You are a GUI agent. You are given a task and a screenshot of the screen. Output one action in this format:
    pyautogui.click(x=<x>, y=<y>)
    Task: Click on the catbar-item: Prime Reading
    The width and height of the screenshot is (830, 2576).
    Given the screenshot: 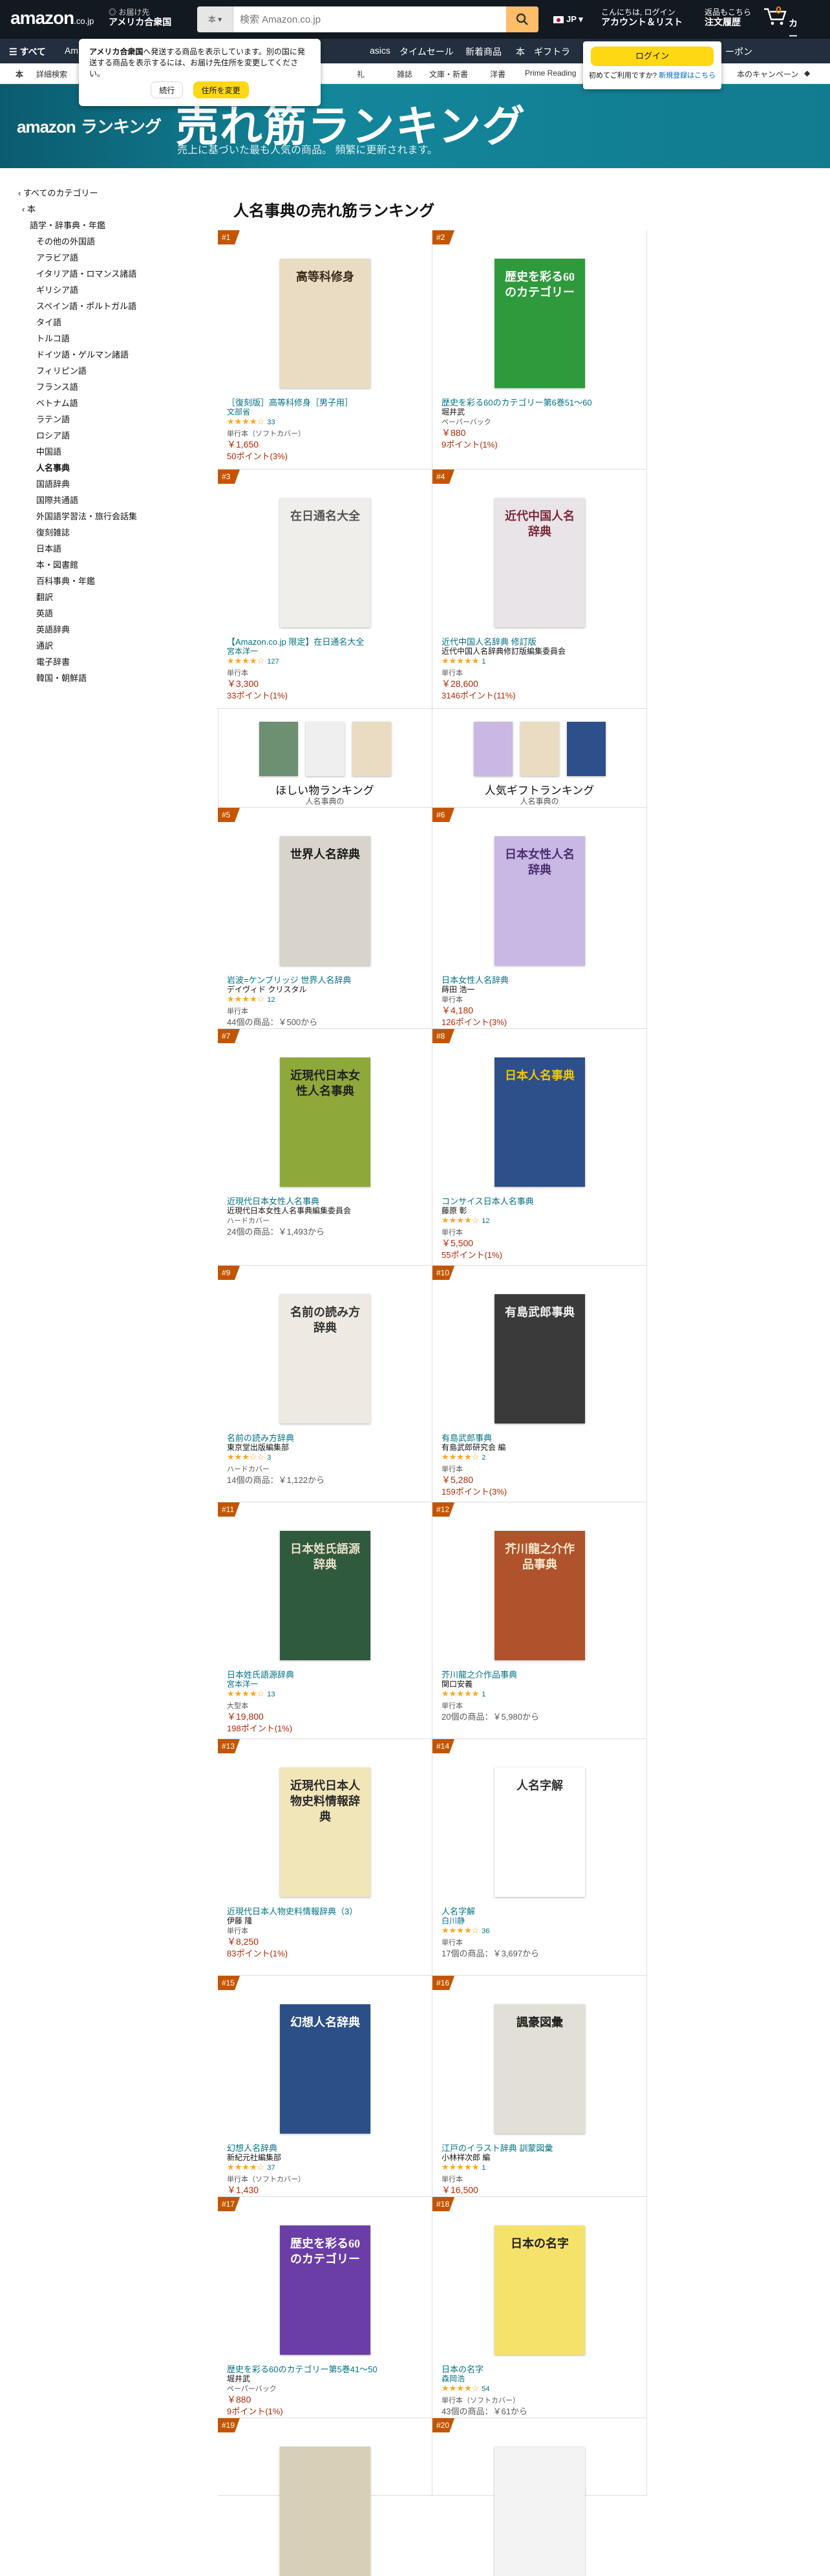 What is the action you would take?
    pyautogui.click(x=550, y=73)
    